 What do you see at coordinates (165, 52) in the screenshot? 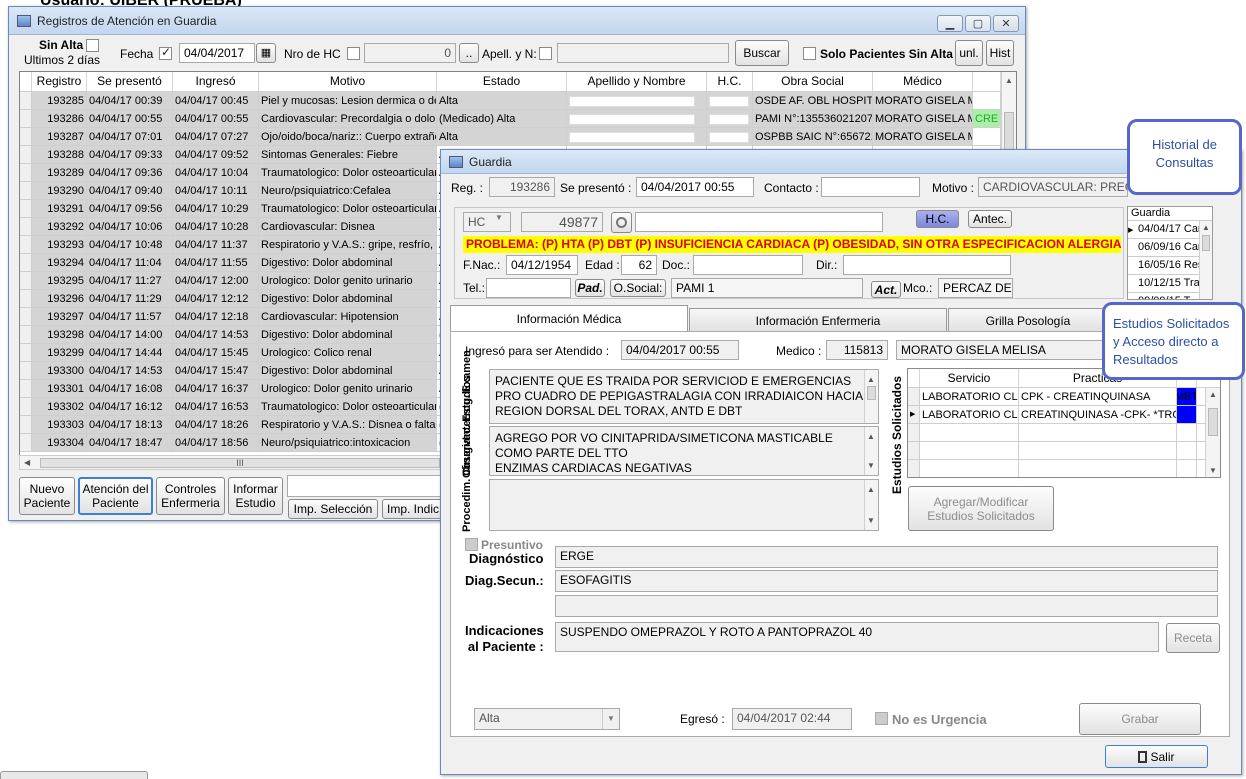
I see `fecha-checkbox` at bounding box center [165, 52].